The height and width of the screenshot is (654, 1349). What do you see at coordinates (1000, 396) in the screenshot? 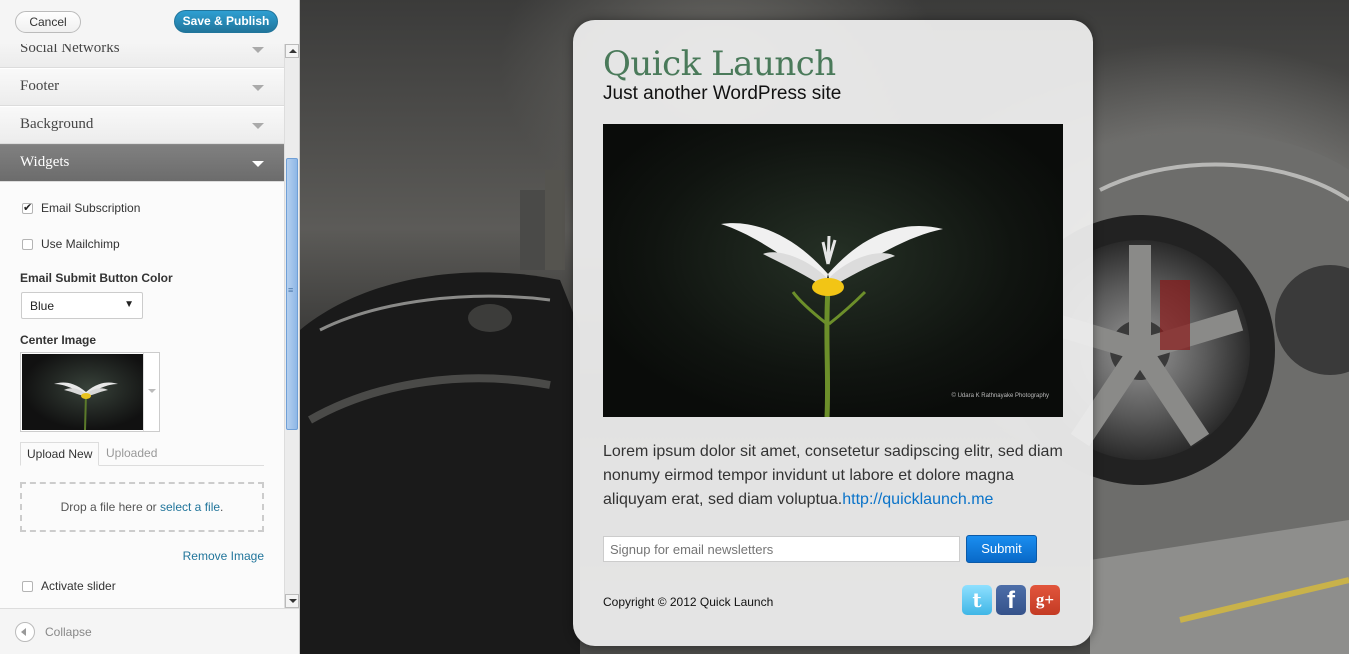
I see `photo-credit: © Udara K Rathnayake Photography` at bounding box center [1000, 396].